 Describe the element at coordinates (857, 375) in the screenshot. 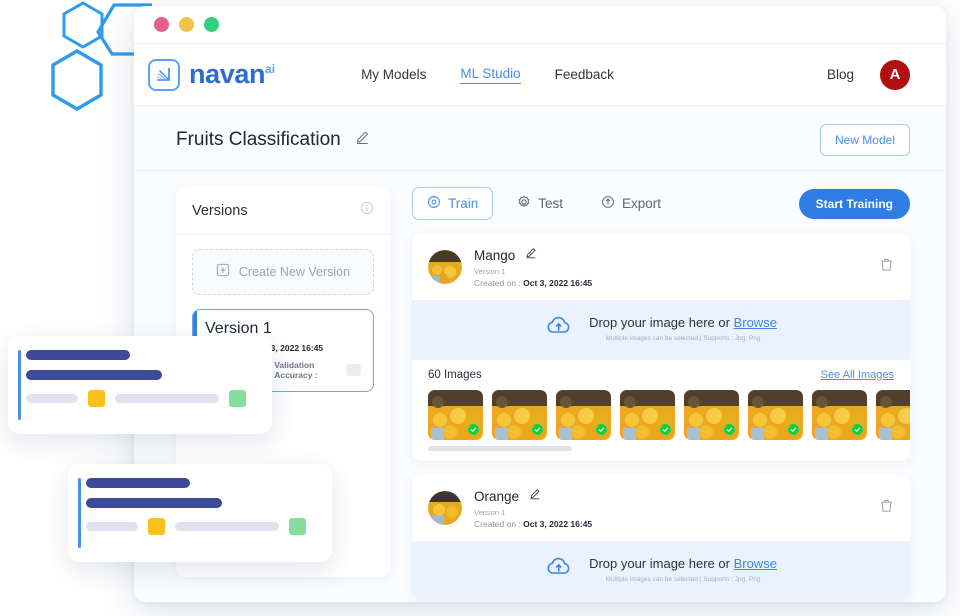

I see `see-all-images-link: See All Images` at that location.